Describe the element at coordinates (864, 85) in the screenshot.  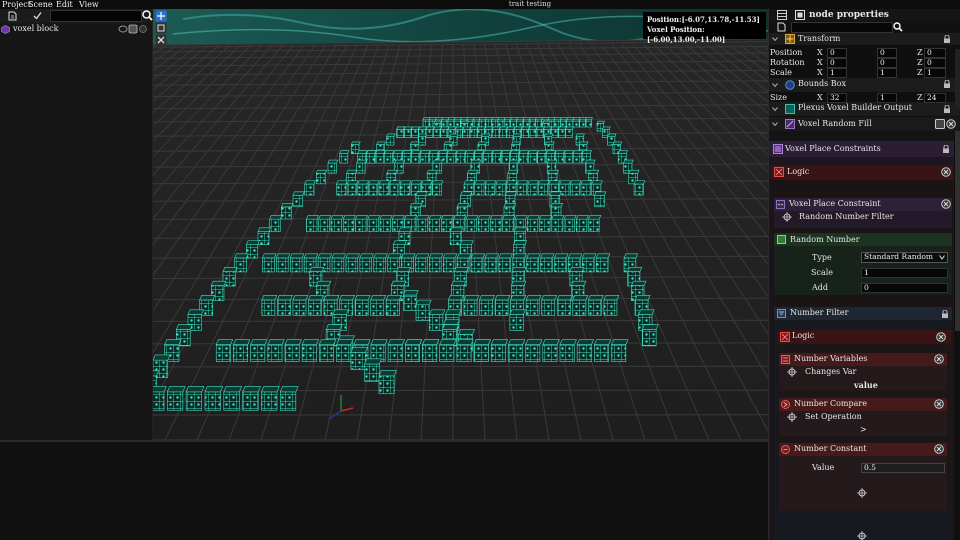
I see `bounds-box-section-header: Bounds Box` at that location.